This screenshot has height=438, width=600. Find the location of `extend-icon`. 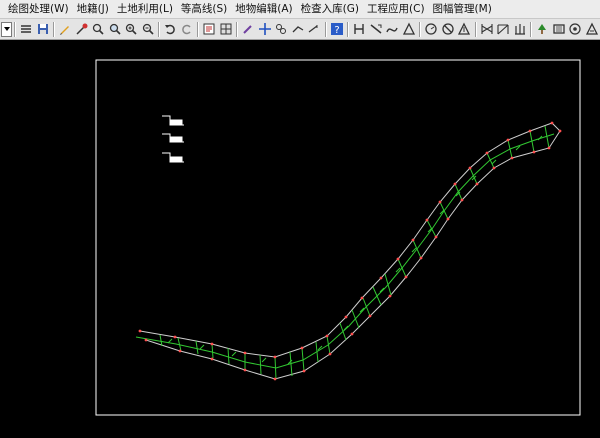

extend-icon is located at coordinates (314, 29).